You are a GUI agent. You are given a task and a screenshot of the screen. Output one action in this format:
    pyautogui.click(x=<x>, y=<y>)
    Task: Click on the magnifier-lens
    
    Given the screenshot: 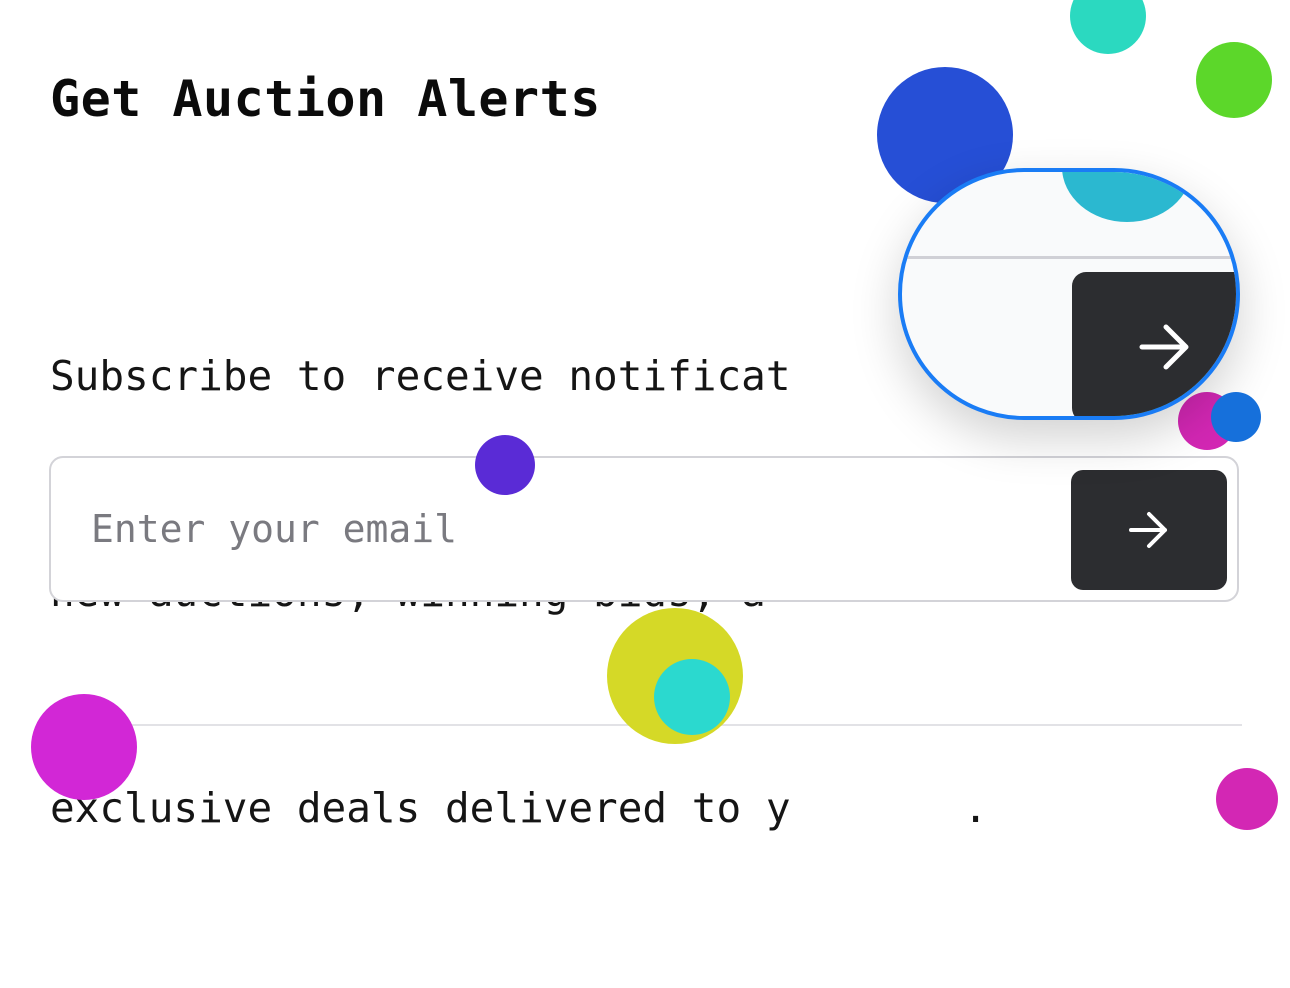 What is the action you would take?
    pyautogui.click(x=1069, y=294)
    